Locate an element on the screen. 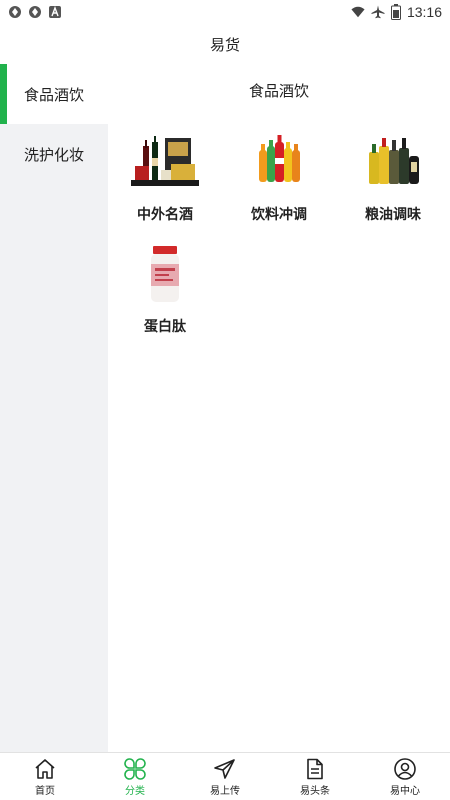 This screenshot has height=800, width=450. header: 易货 is located at coordinates (225, 44).